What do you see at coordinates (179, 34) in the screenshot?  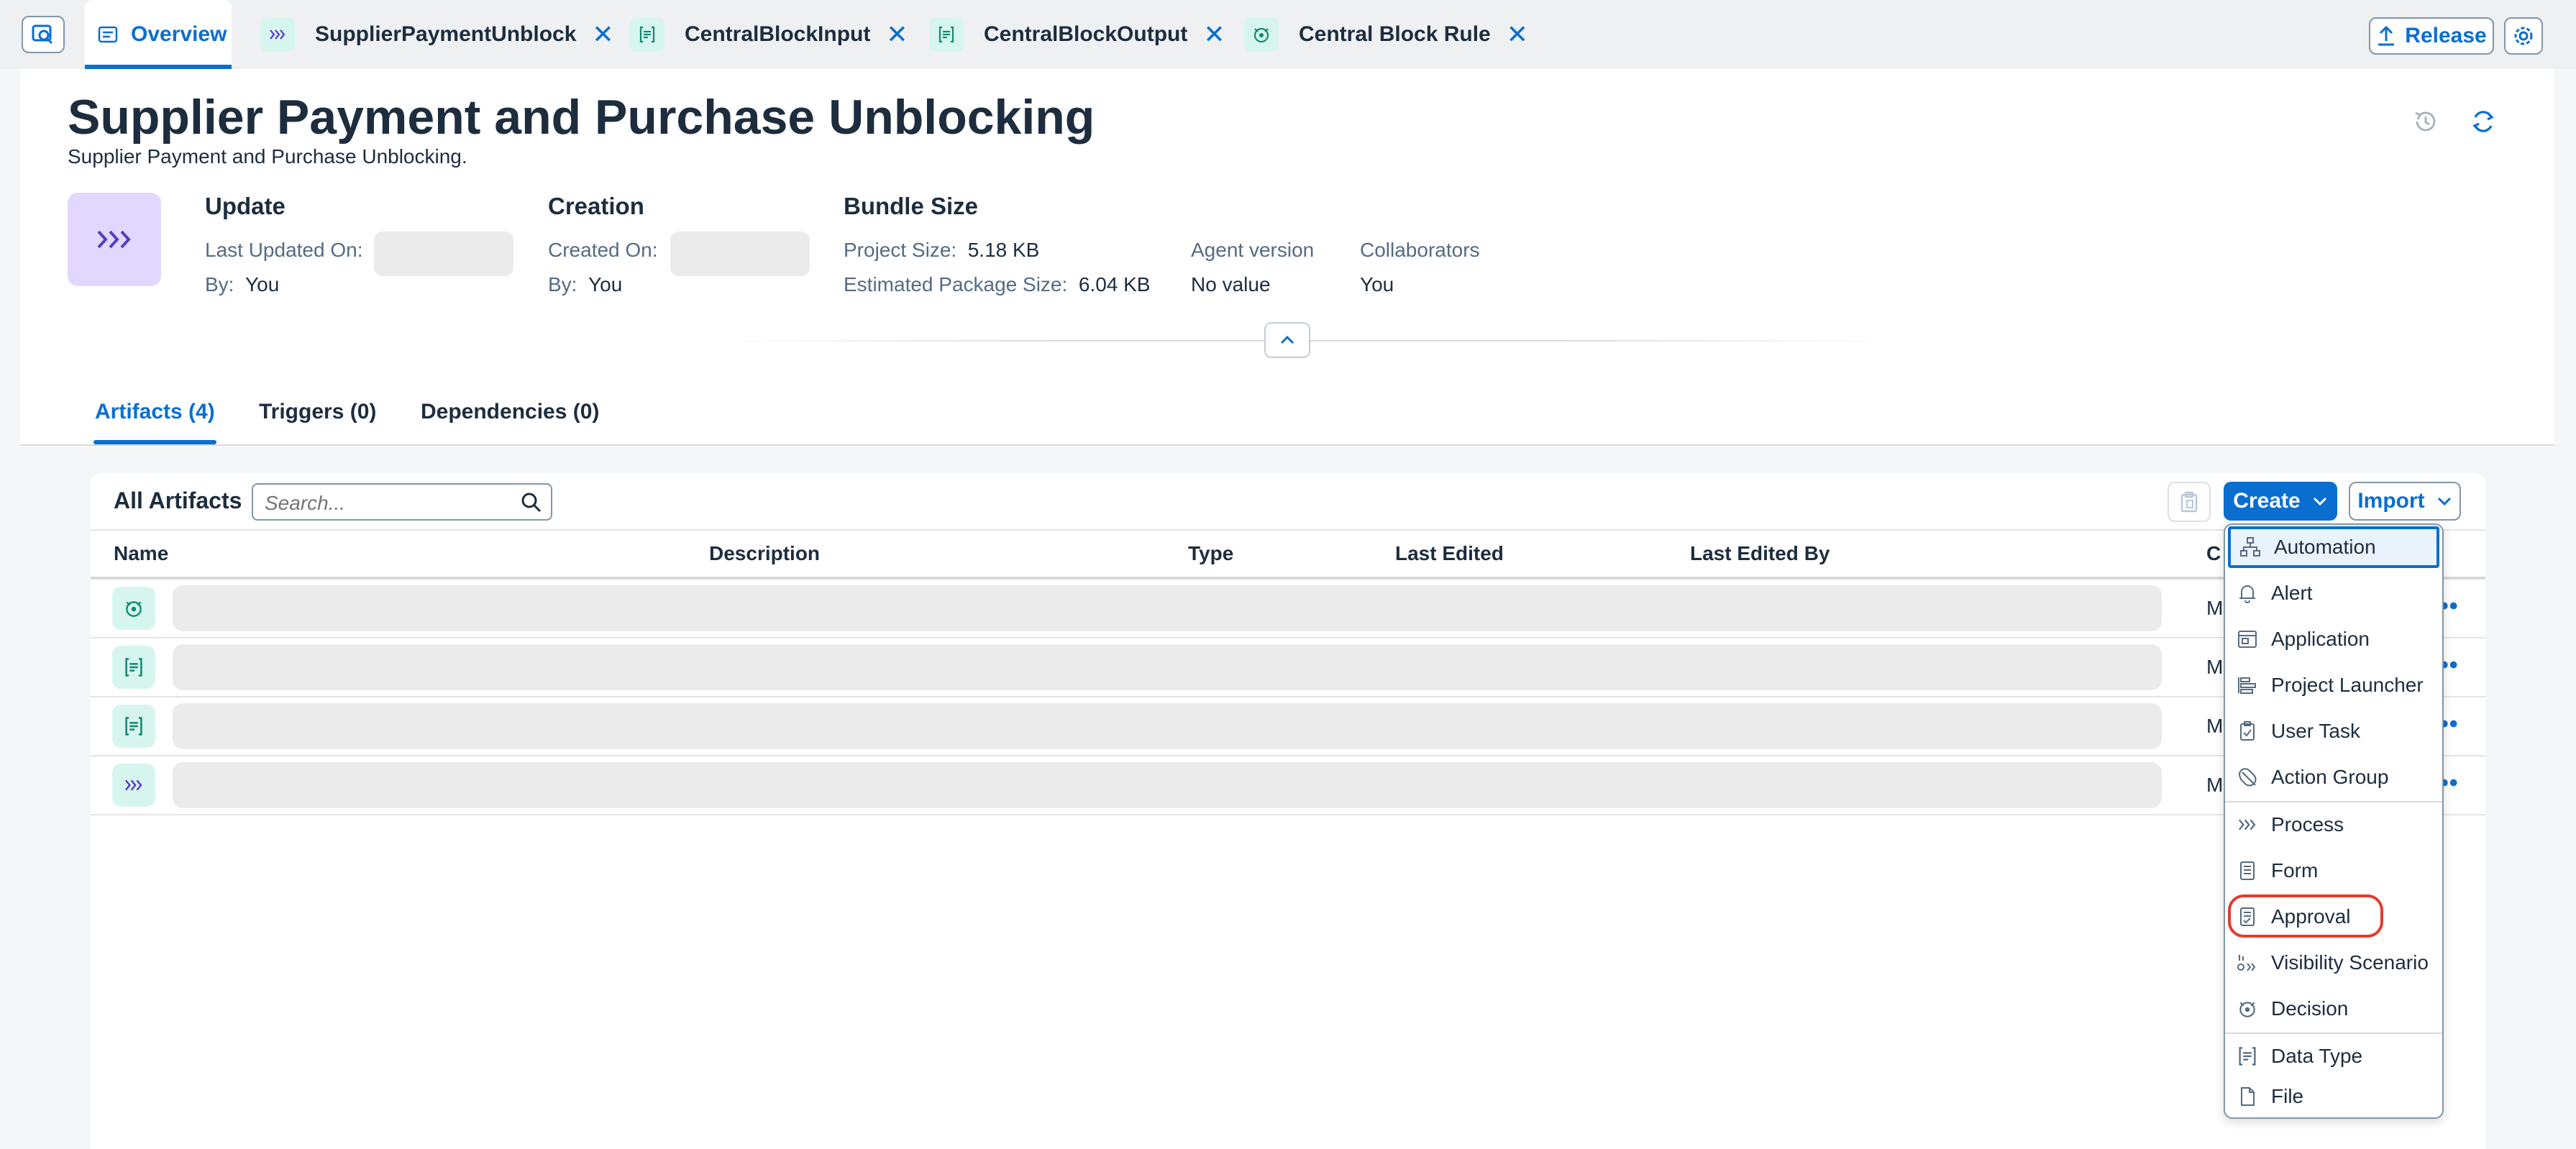 I see `tab-overview-label: Overview` at bounding box center [179, 34].